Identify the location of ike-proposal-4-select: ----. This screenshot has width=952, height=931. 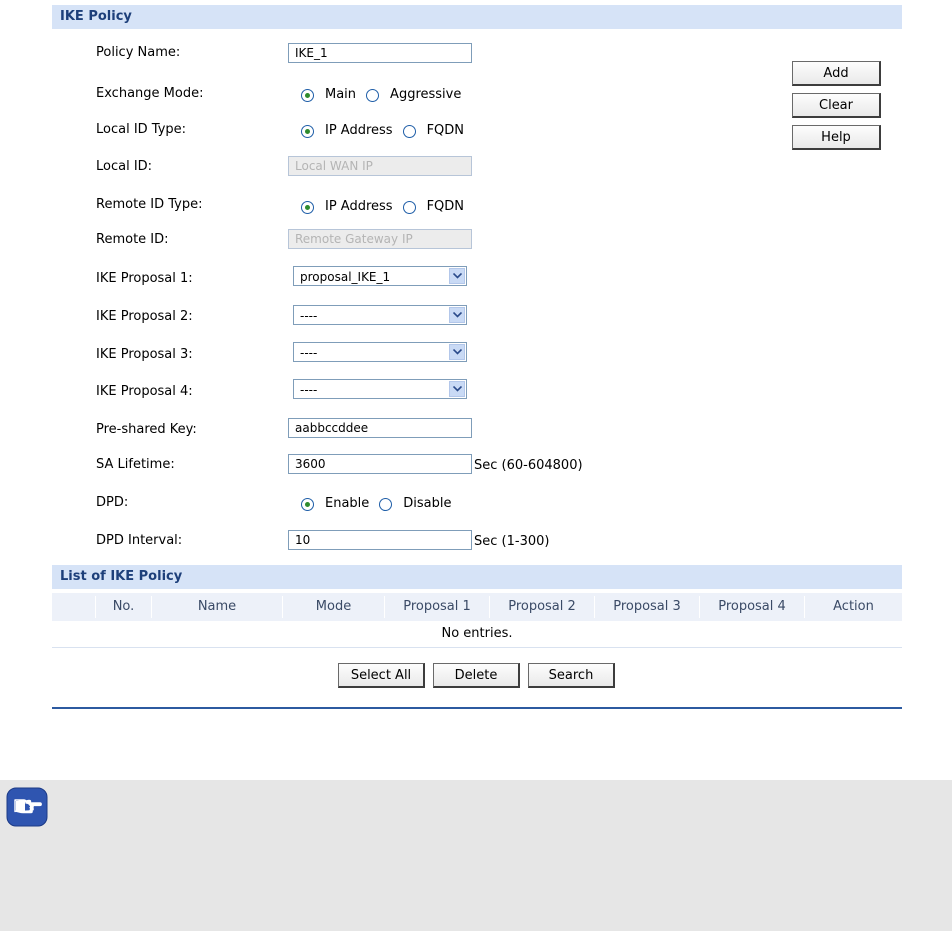
(380, 389).